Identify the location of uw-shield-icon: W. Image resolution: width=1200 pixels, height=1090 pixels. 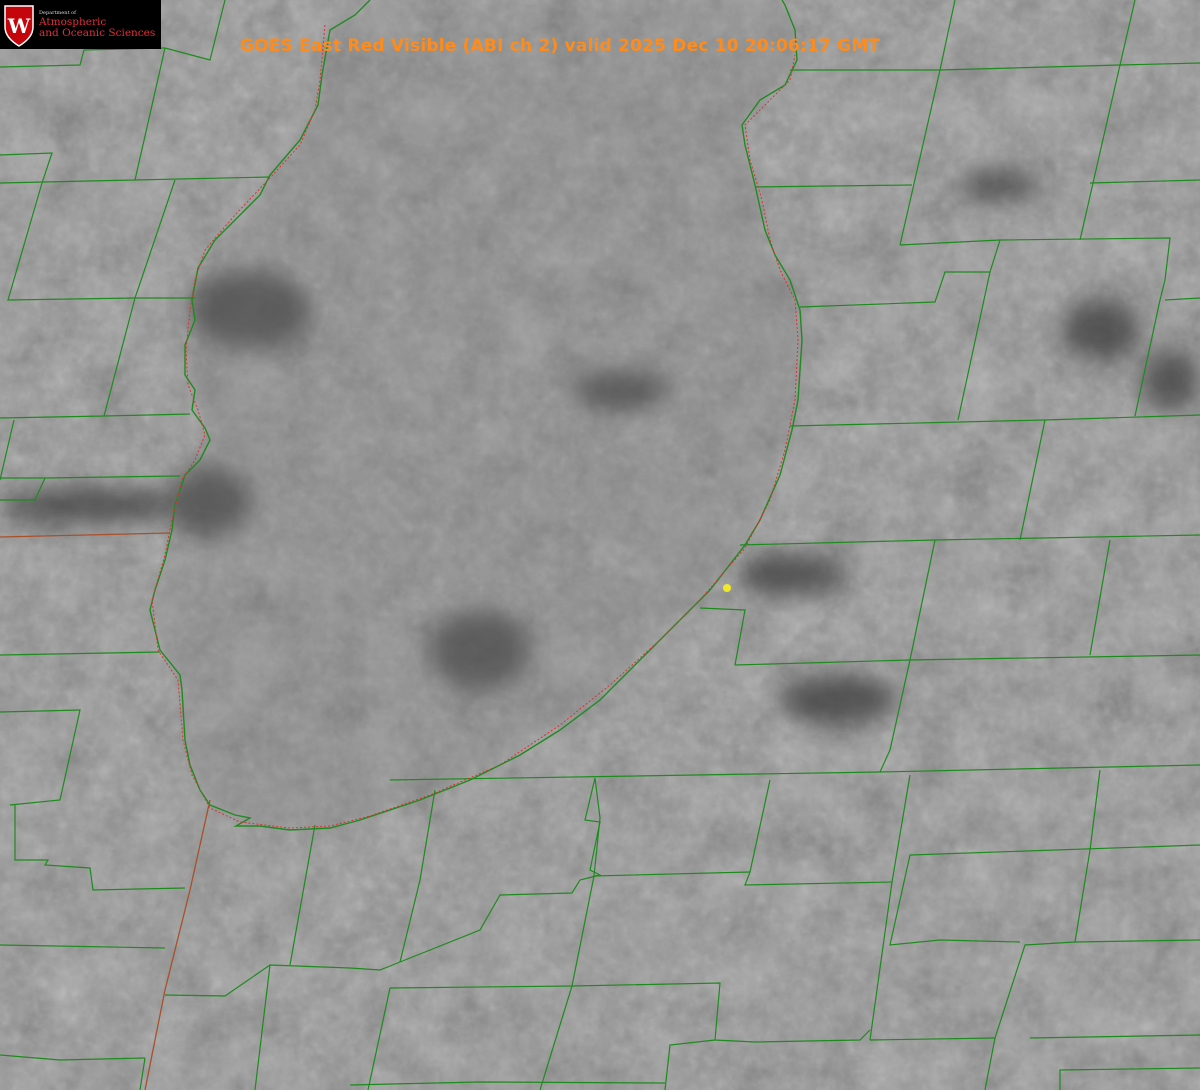
(19, 25).